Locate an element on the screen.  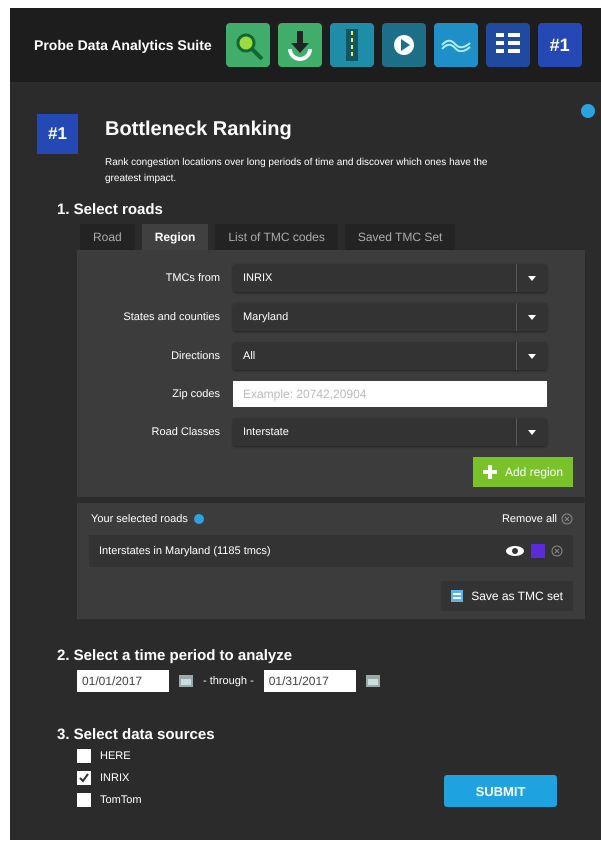
section-heading: 1. Select roads is located at coordinates (110, 209).